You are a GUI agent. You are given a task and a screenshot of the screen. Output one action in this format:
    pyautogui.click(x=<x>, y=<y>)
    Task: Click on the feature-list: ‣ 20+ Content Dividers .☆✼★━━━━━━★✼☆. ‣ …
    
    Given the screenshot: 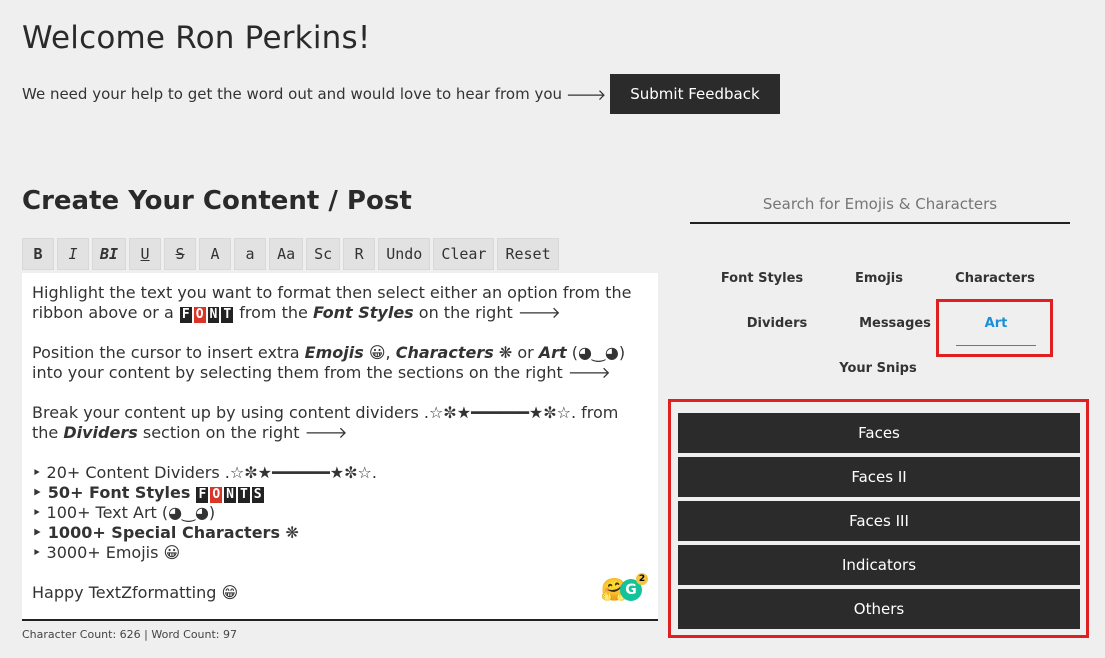 What is the action you would take?
    pyautogui.click(x=340, y=513)
    